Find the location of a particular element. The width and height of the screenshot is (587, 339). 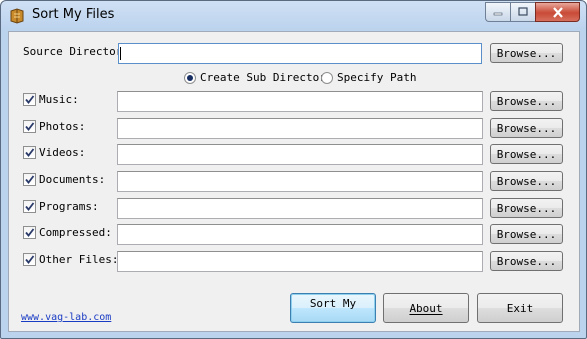

photos-label: Photos: is located at coordinates (62, 126).